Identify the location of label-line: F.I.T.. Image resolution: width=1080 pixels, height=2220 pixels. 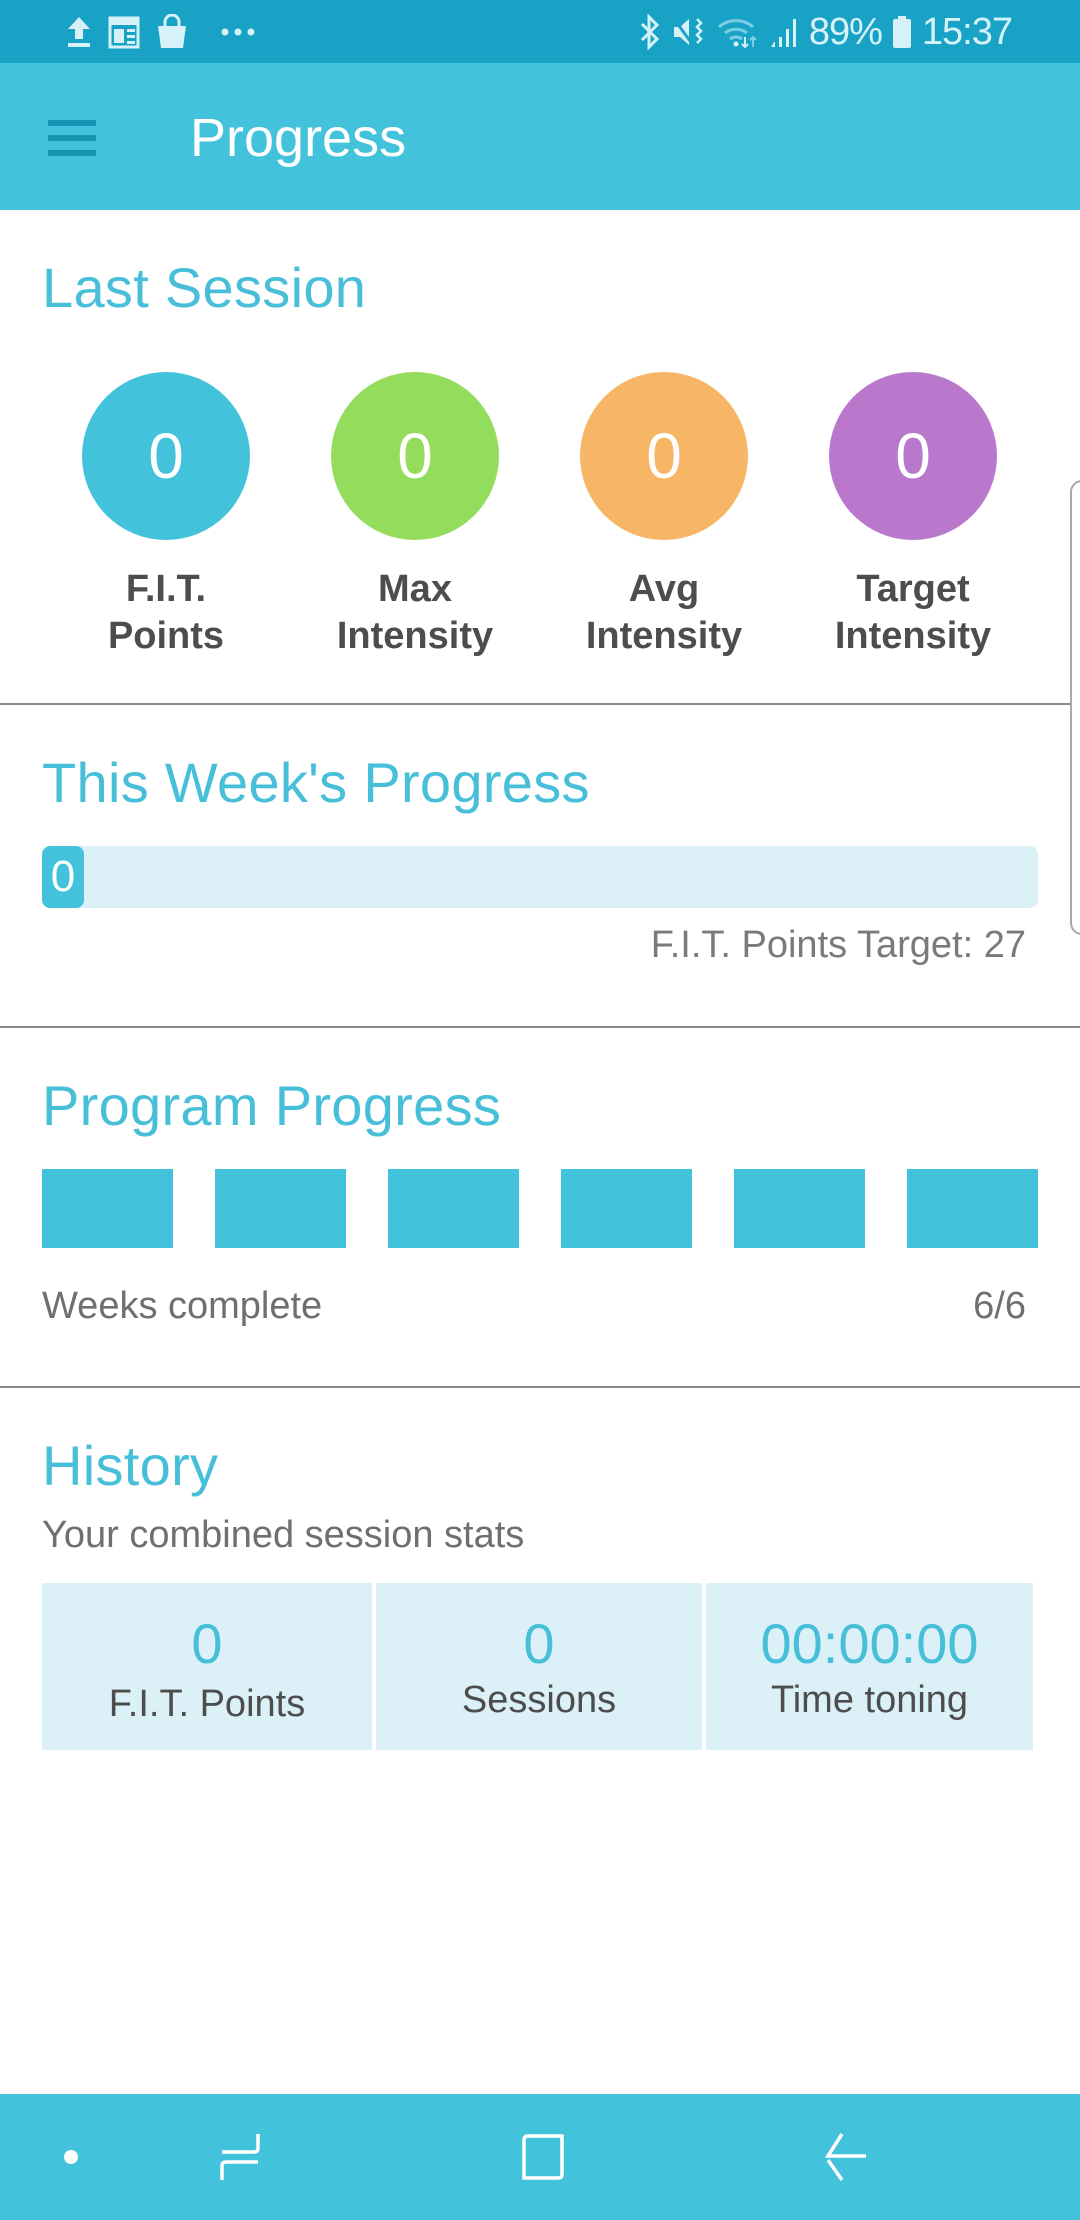
(166, 589).